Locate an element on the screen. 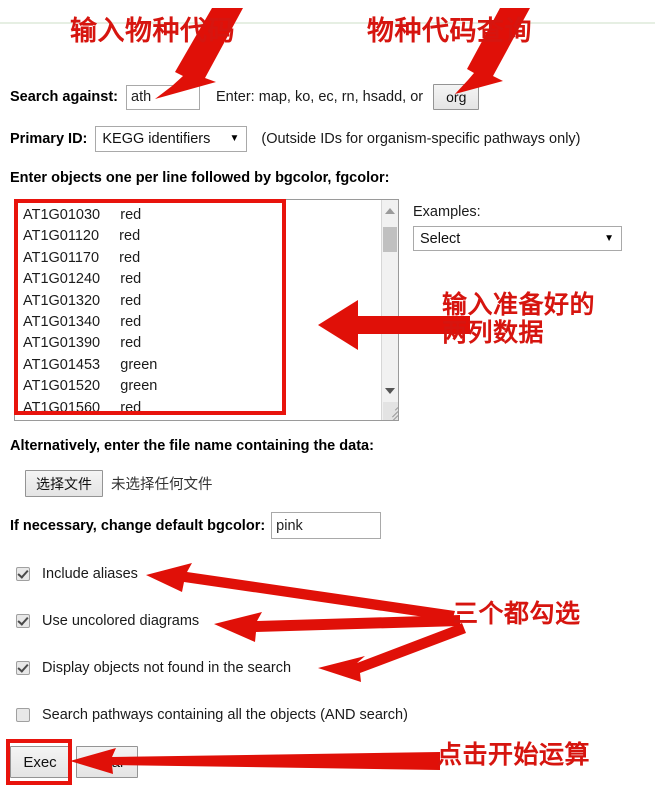 The image size is (655, 794). examples-block: Examples: Select ▼ is located at coordinates (517, 227).